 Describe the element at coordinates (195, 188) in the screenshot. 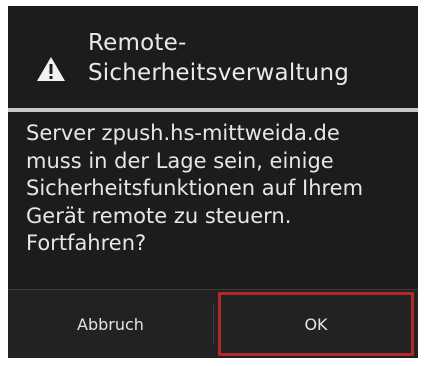

I see `message-line: Sicherheitsfunktionen auf Ihrem` at that location.